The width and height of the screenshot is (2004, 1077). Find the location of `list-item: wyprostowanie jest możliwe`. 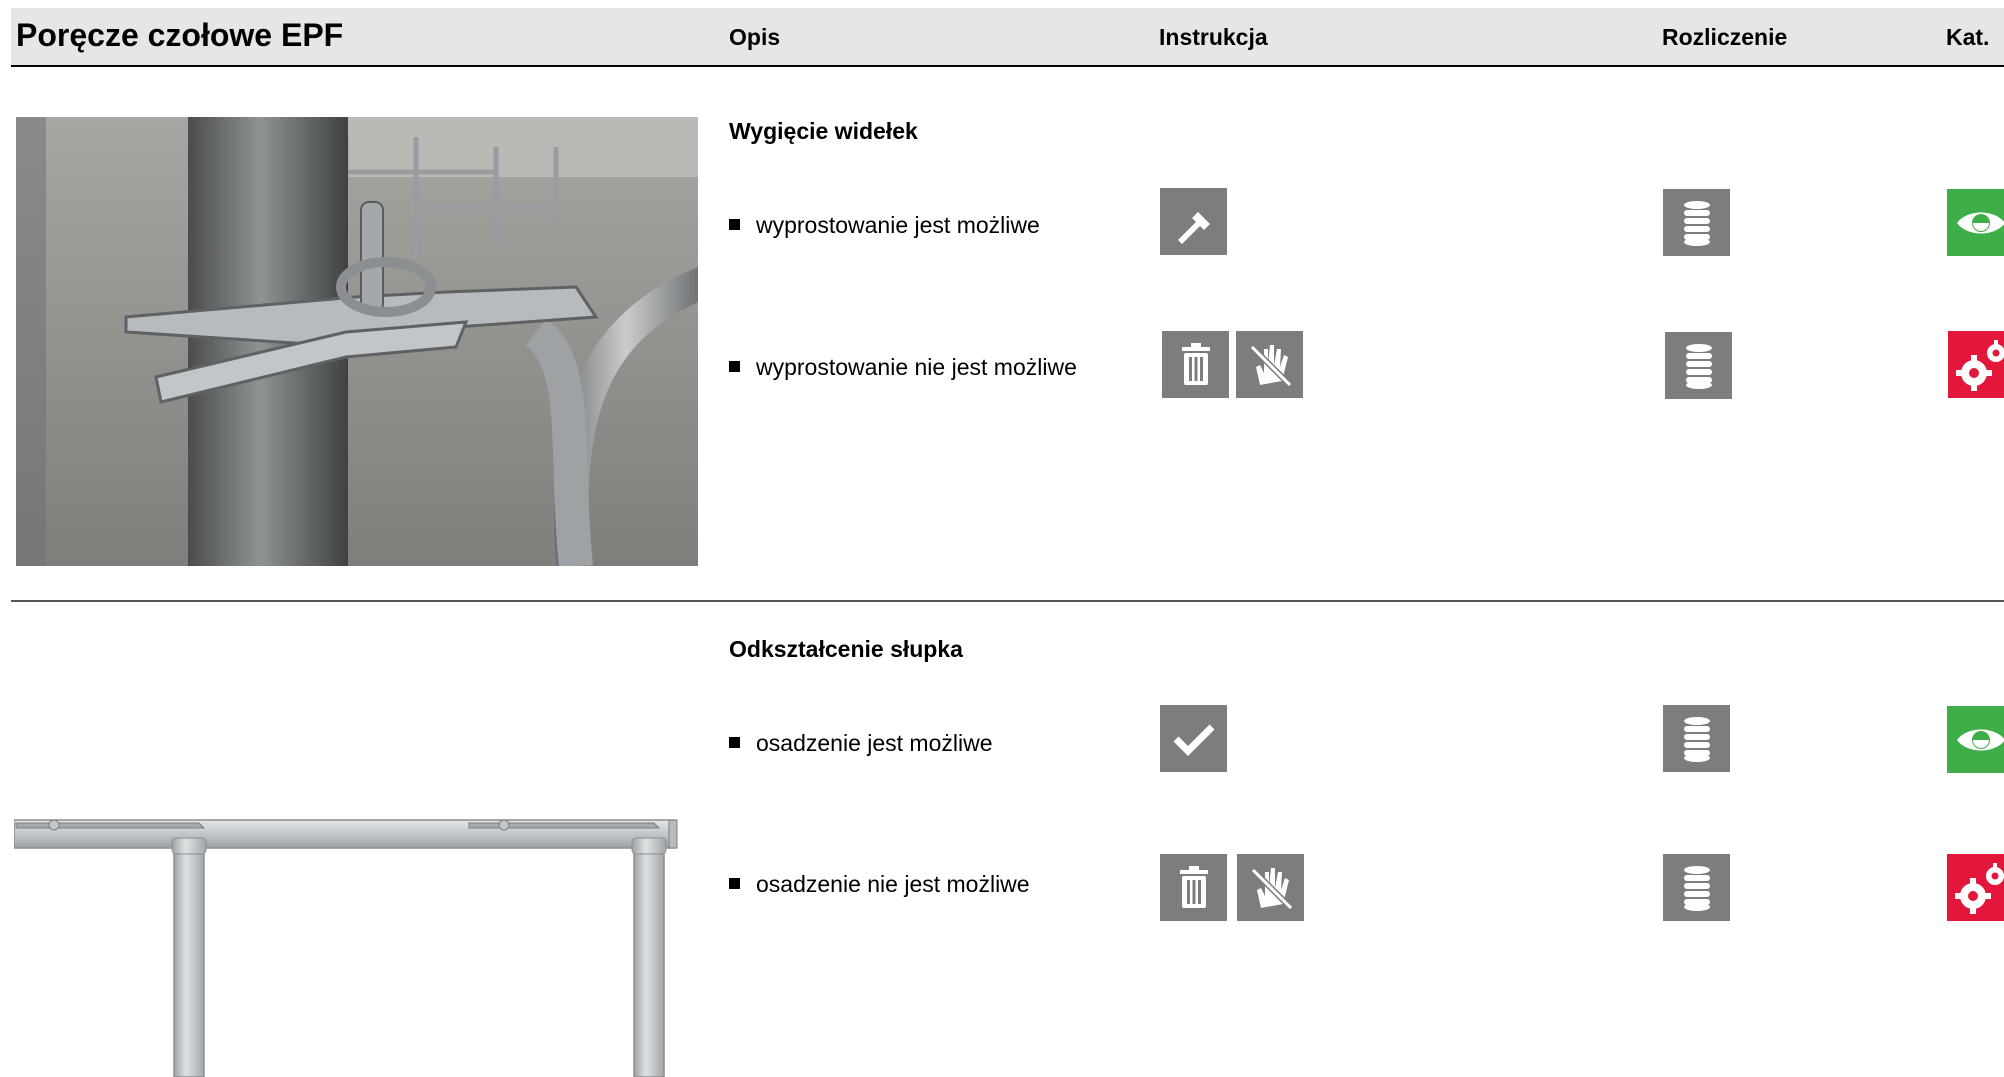

list-item: wyprostowanie jest możliwe is located at coordinates (884, 225).